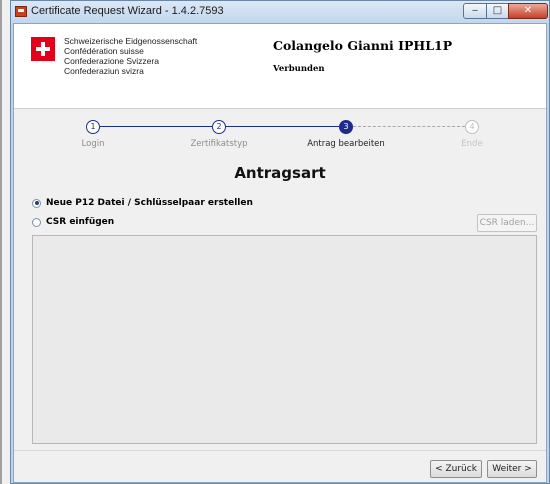 This screenshot has height=484, width=550. What do you see at coordinates (149, 203) in the screenshot?
I see `option-new-p12-label: Neue P12 Datei / Schlüsselpaar erstellen` at bounding box center [149, 203].